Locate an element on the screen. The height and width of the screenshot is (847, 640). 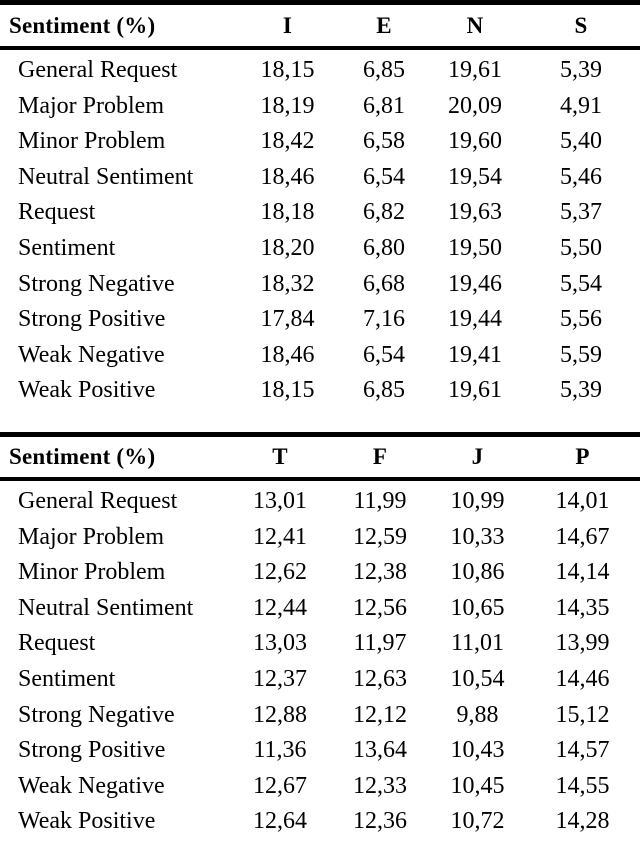
table1-row-5-label: Sentiment is located at coordinates (67, 247).